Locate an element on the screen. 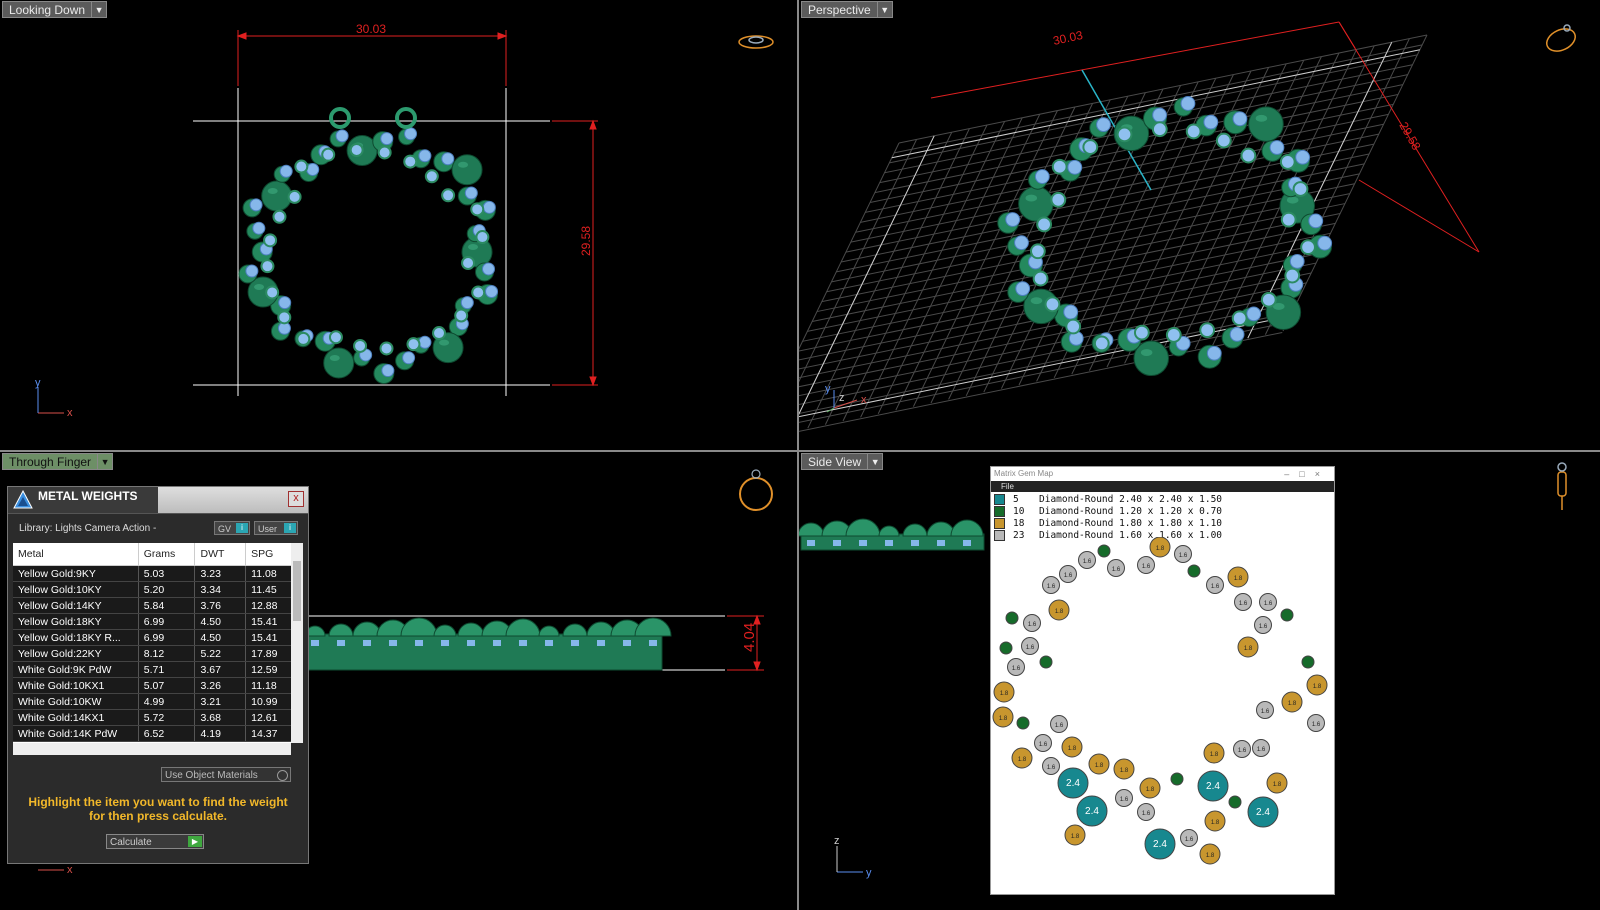 This screenshot has width=1600, height=910. viewport-divider-vertical is located at coordinates (798, 455).